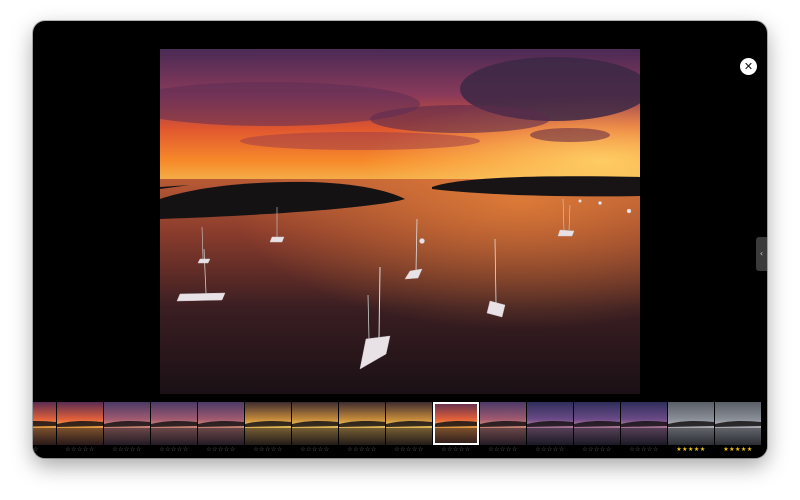  I want to click on close-button: ✕, so click(748, 66).